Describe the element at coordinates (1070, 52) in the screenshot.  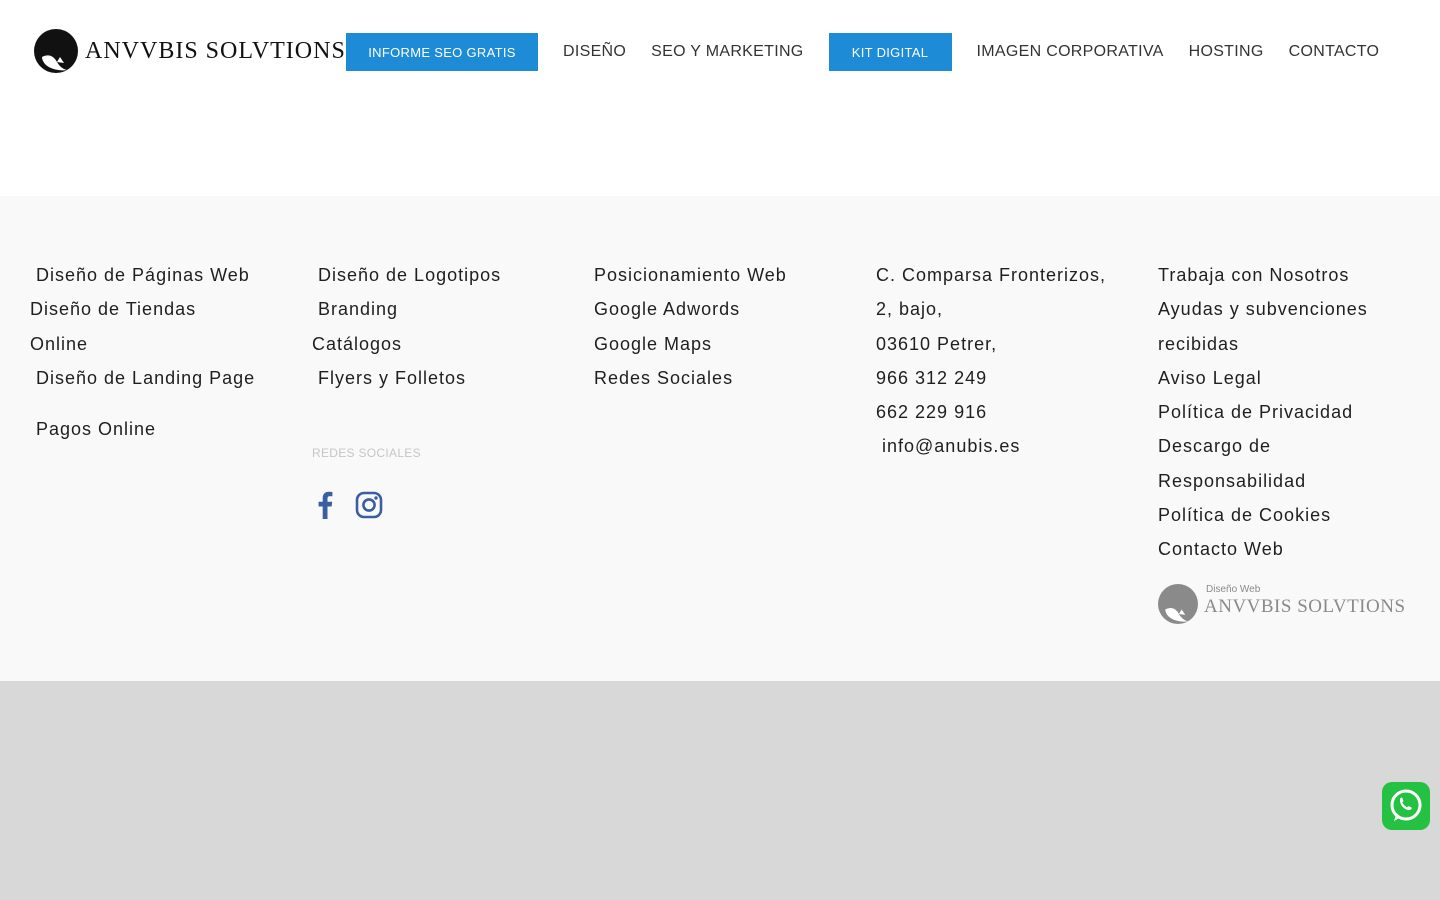
I see `nav-imagen-corporativa: IMAGEN CORPORATIVA` at that location.